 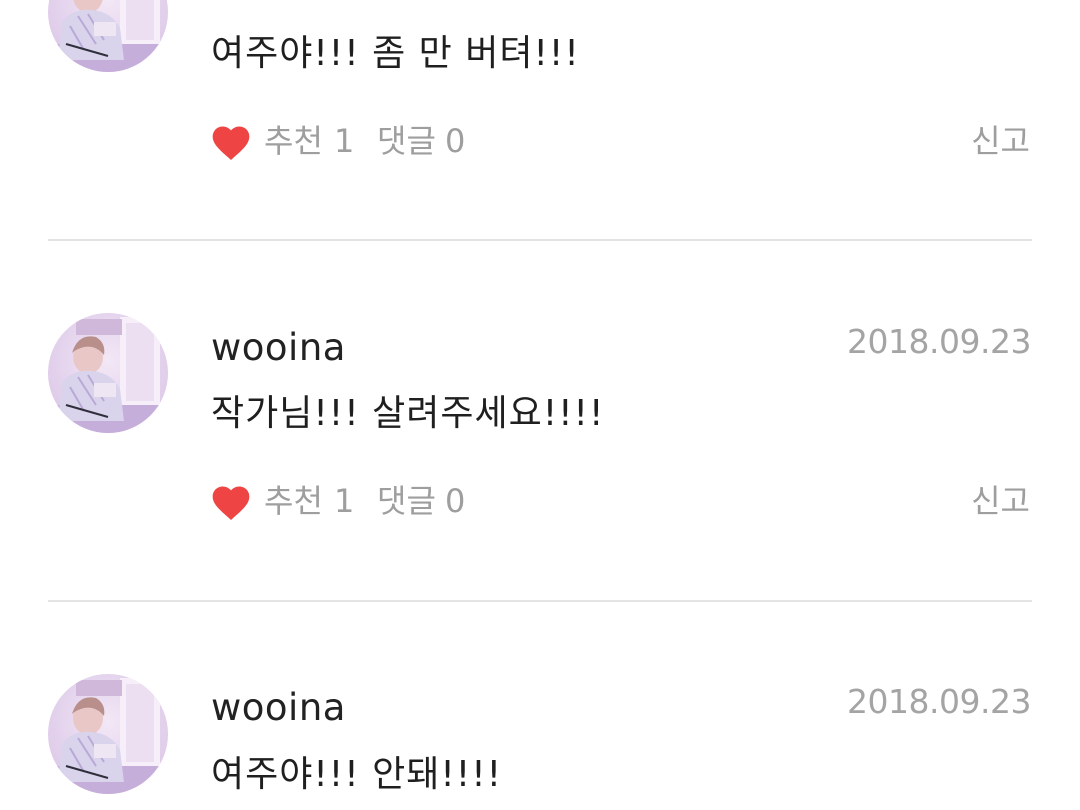 What do you see at coordinates (357, 774) in the screenshot?
I see `comment-text: 여주야!!! 안돼!!!!` at bounding box center [357, 774].